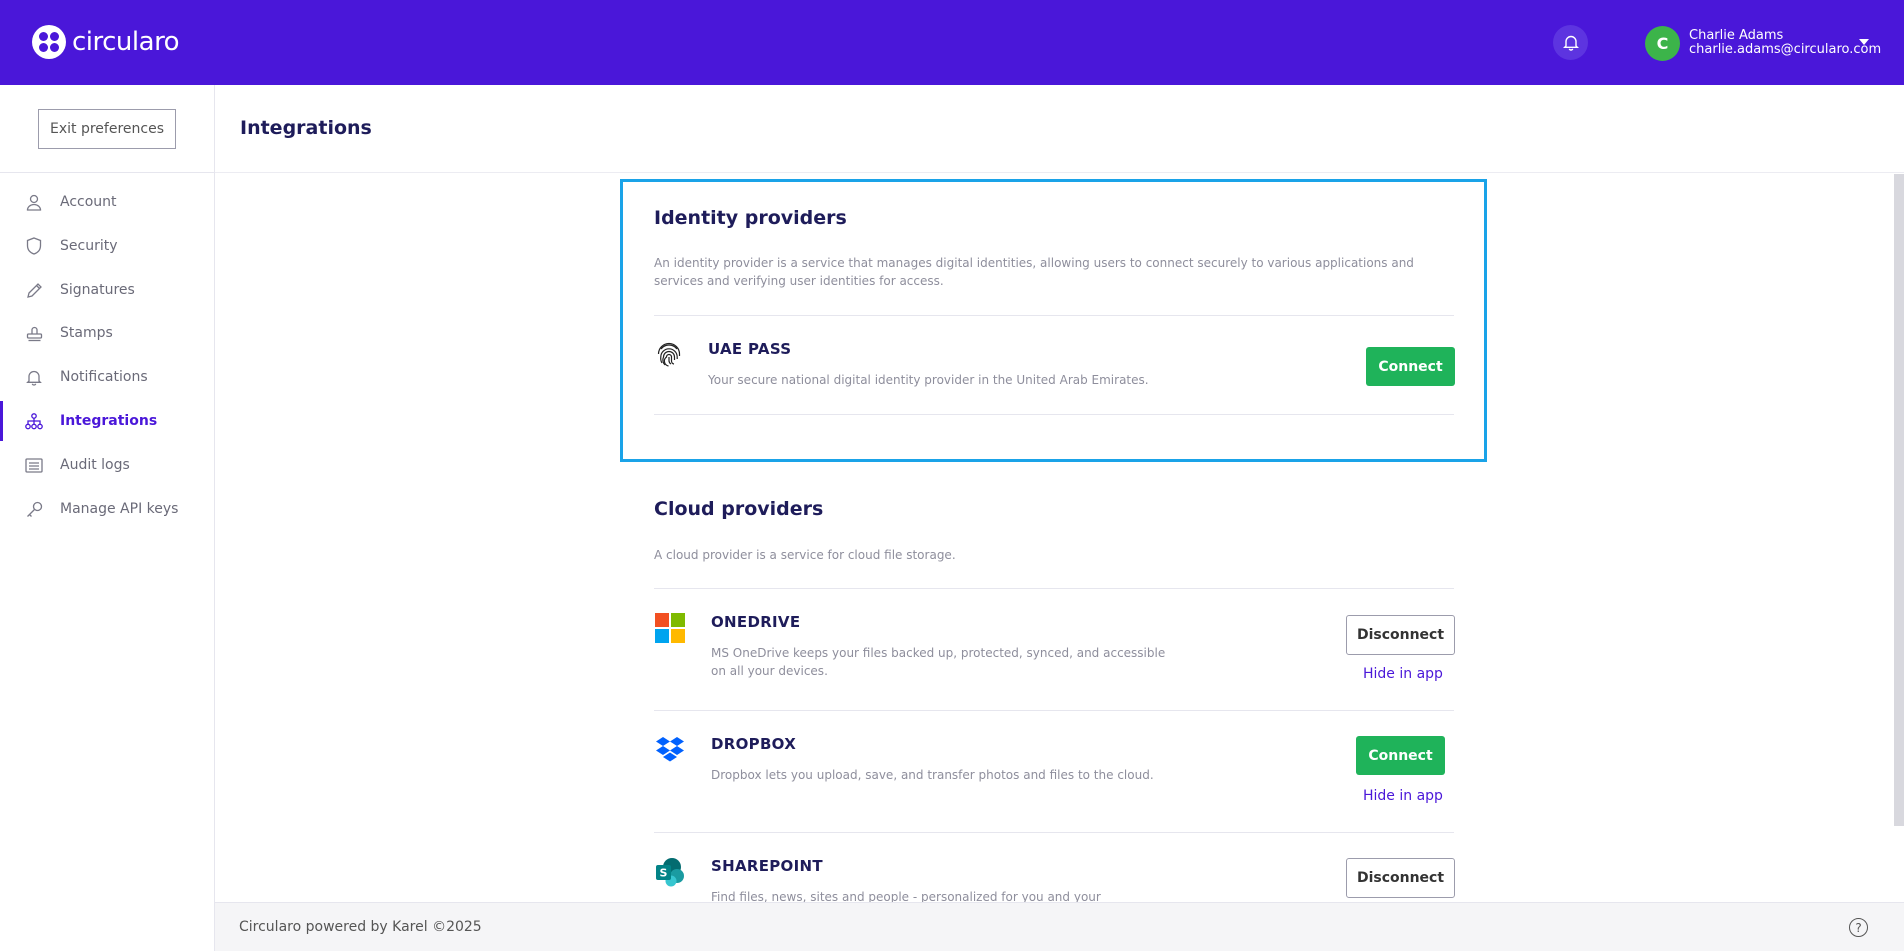 This screenshot has height=951, width=1904. I want to click on sidebar-item-manage-api-keys: Manage API keys, so click(107, 509).